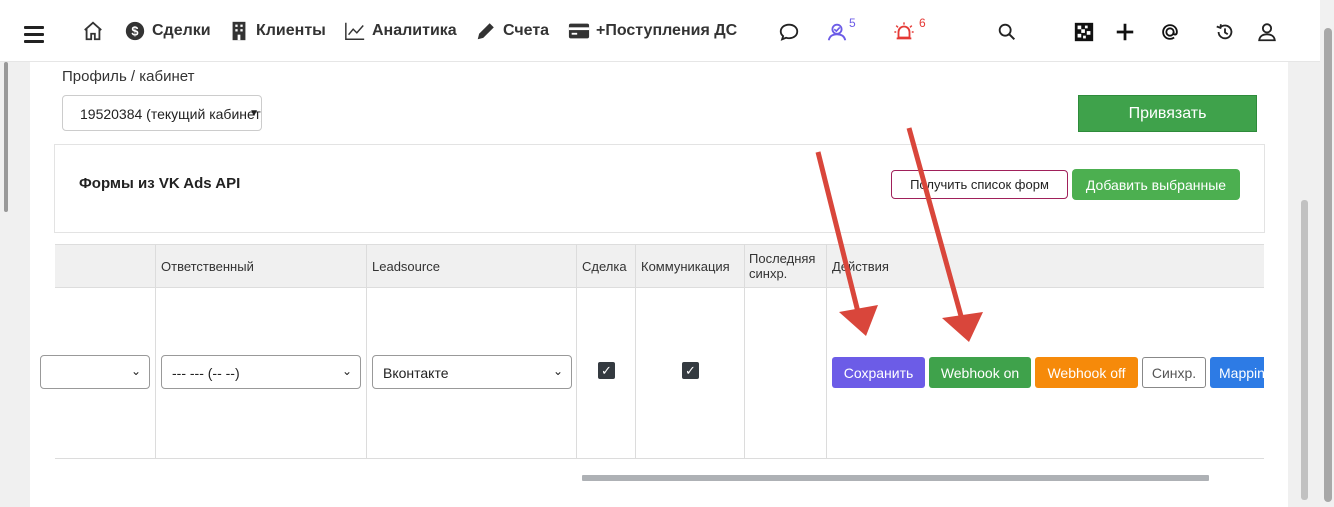 Image resolution: width=1334 pixels, height=507 pixels. Describe the element at coordinates (606, 370) in the screenshot. I see `deal-checkbox: ✓` at that location.